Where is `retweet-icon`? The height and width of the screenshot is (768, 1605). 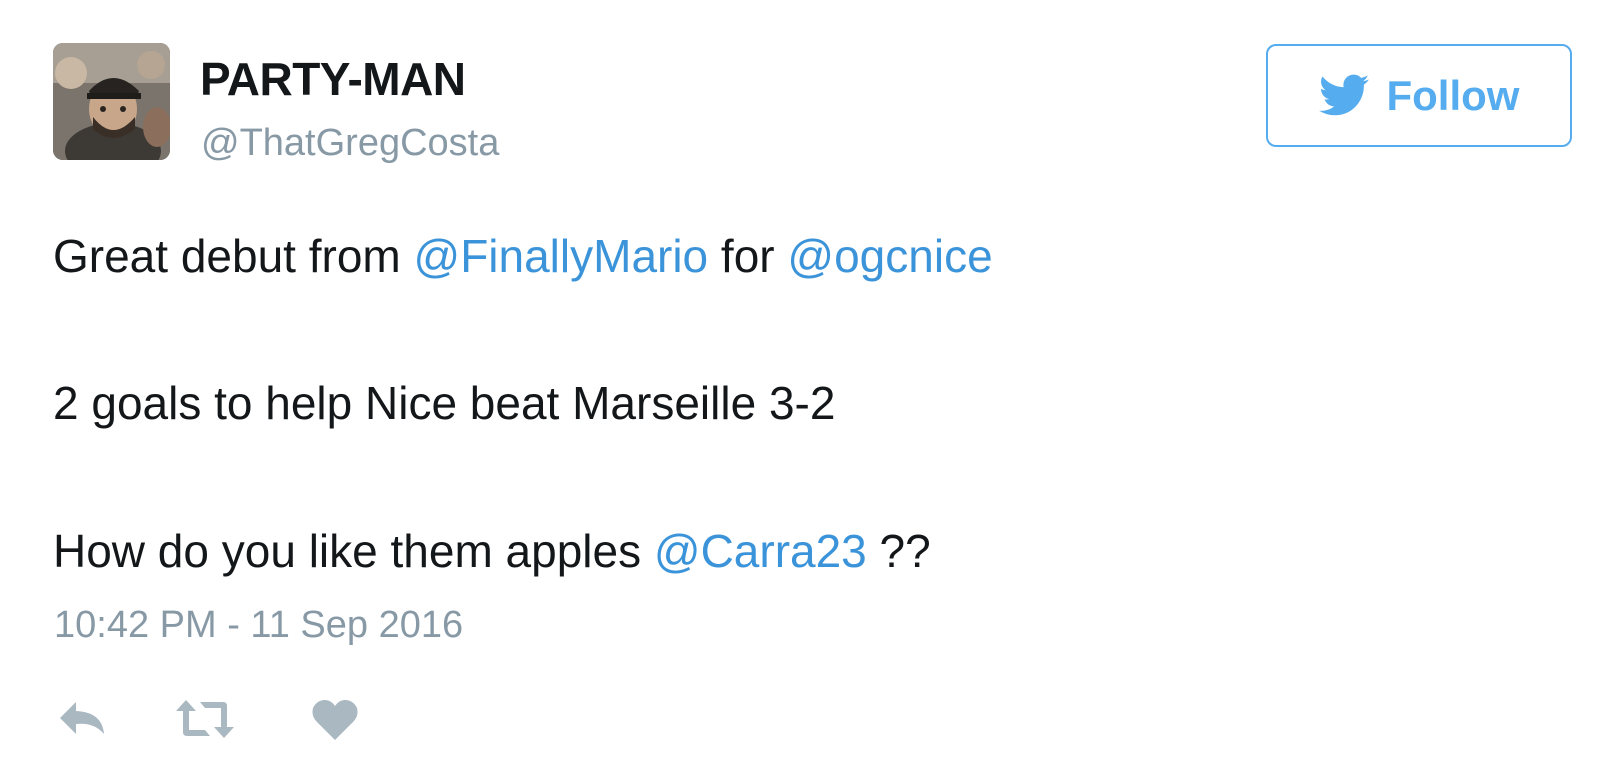 retweet-icon is located at coordinates (205, 719).